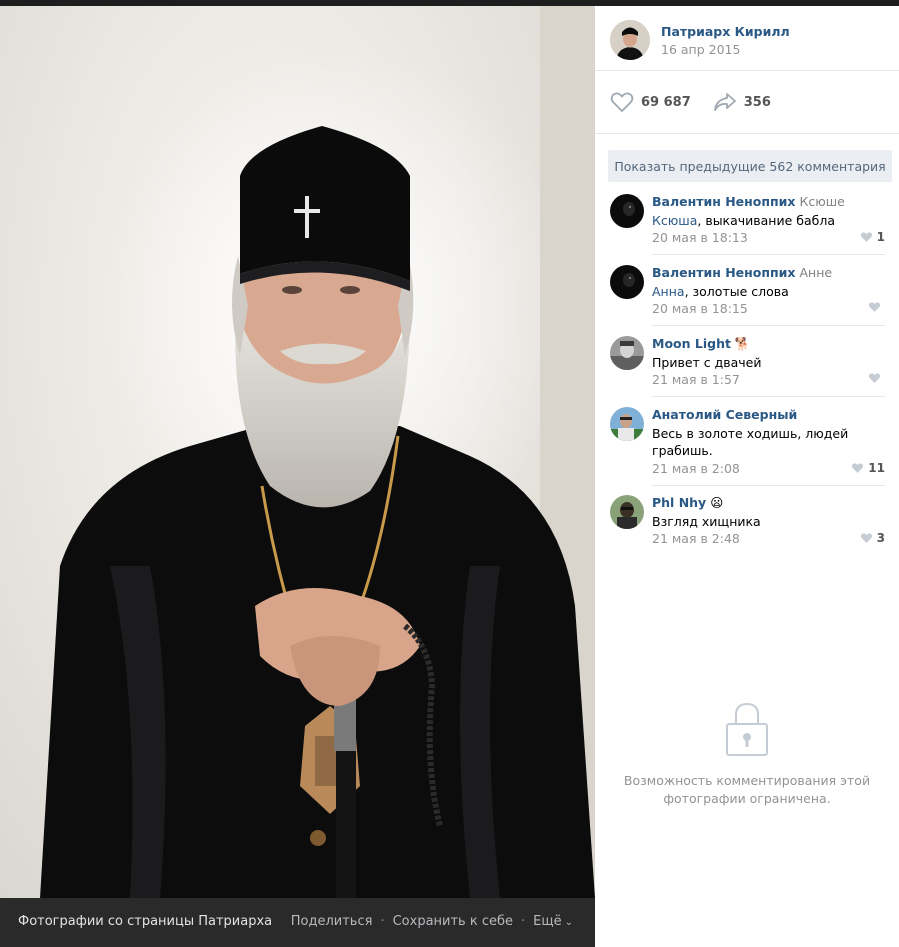 The width and height of the screenshot is (899, 947). I want to click on comment-date: 21 мая в 2:08, so click(696, 468).